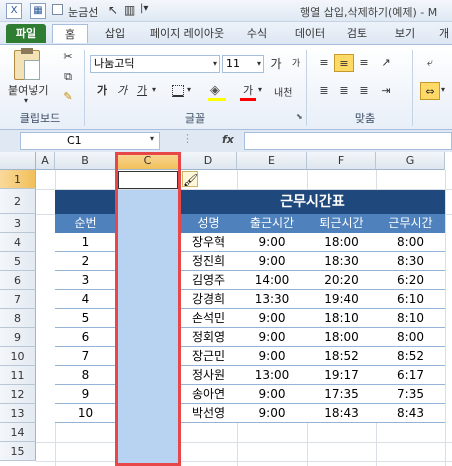 This screenshot has height=466, width=452. What do you see at coordinates (410, 223) in the screenshot?
I see `header-cell-work-hours: 근무시간` at bounding box center [410, 223].